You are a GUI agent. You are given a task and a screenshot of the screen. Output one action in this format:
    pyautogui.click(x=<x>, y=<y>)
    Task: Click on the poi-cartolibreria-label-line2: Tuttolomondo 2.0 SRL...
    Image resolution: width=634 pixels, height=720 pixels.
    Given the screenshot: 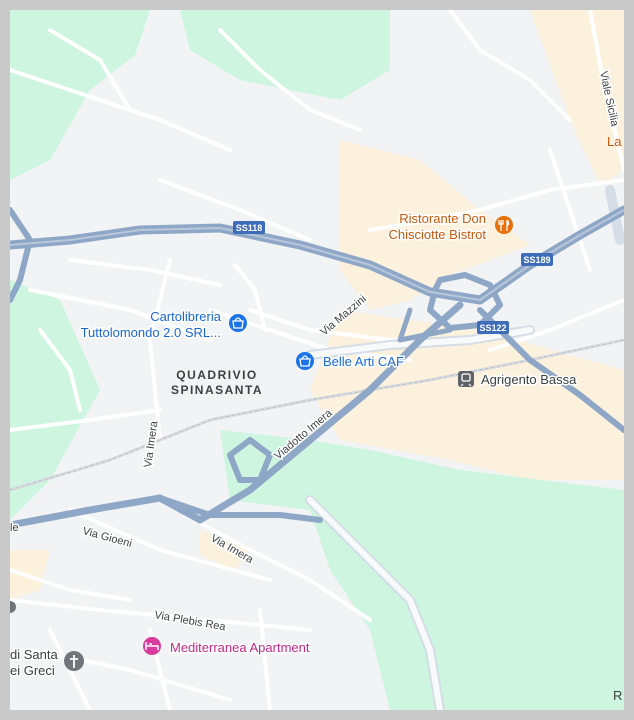 What is the action you would take?
    pyautogui.click(x=151, y=332)
    